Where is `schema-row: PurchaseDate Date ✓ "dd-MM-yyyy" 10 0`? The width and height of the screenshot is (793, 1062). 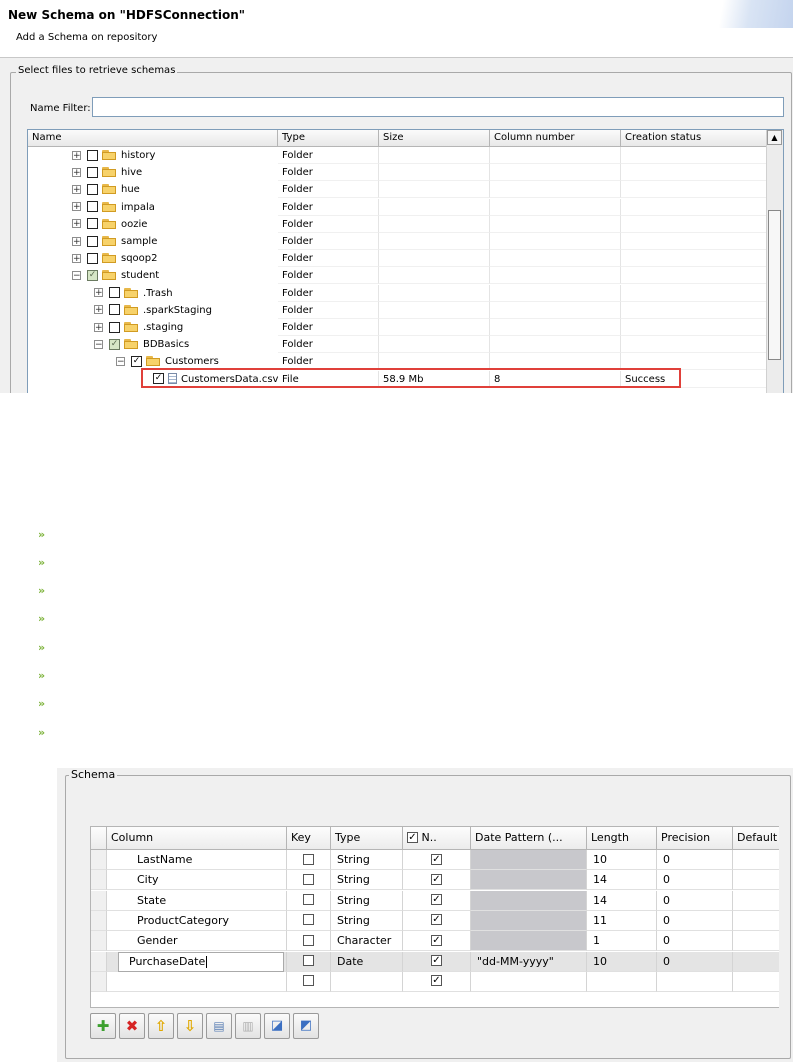 schema-row: PurchaseDate Date ✓ "dd-MM-yyyy" 10 0 is located at coordinates (435, 961).